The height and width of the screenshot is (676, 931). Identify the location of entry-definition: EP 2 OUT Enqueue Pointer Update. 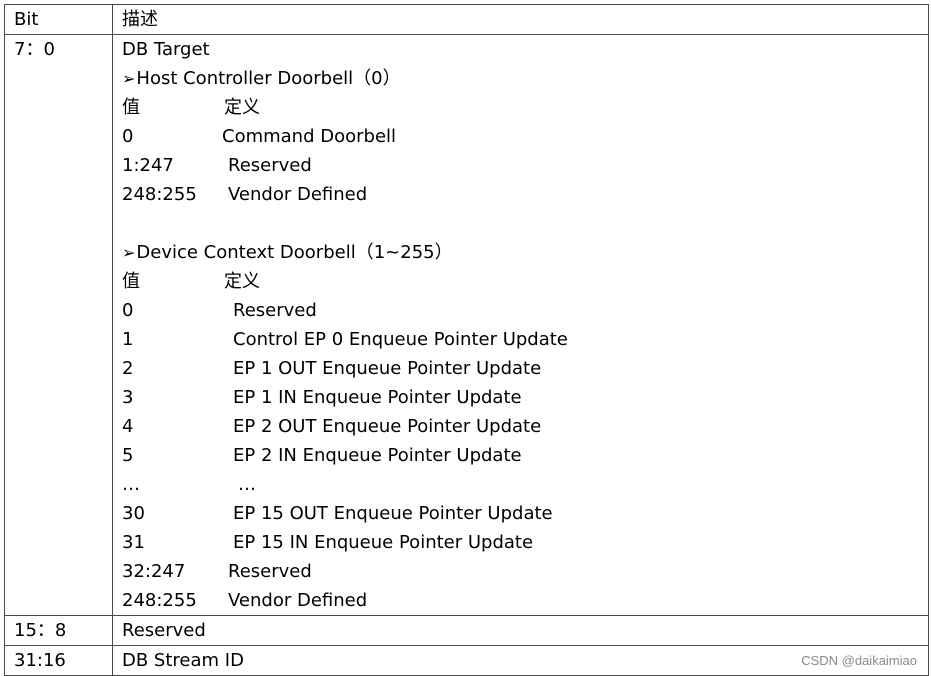
(387, 426).